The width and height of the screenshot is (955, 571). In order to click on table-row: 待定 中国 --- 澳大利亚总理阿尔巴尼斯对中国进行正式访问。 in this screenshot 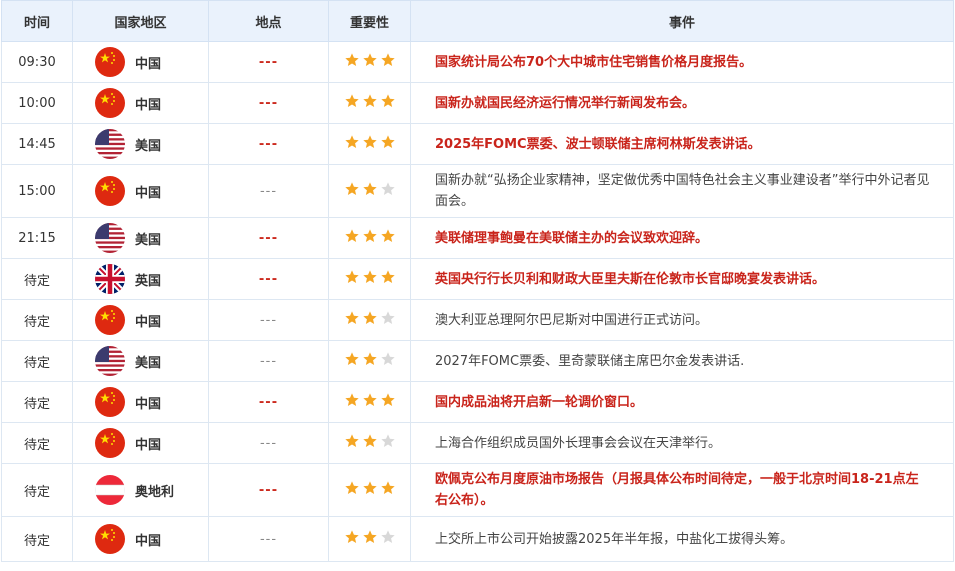, I will do `click(477, 320)`.